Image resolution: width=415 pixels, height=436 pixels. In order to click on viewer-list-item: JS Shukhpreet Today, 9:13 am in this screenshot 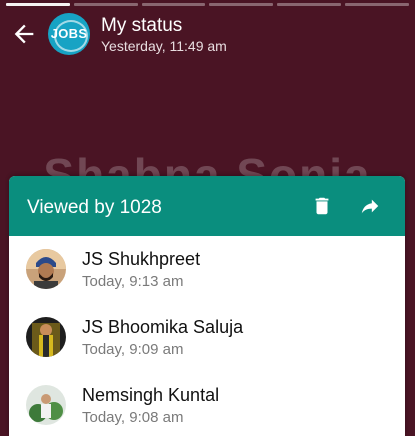, I will do `click(207, 270)`.